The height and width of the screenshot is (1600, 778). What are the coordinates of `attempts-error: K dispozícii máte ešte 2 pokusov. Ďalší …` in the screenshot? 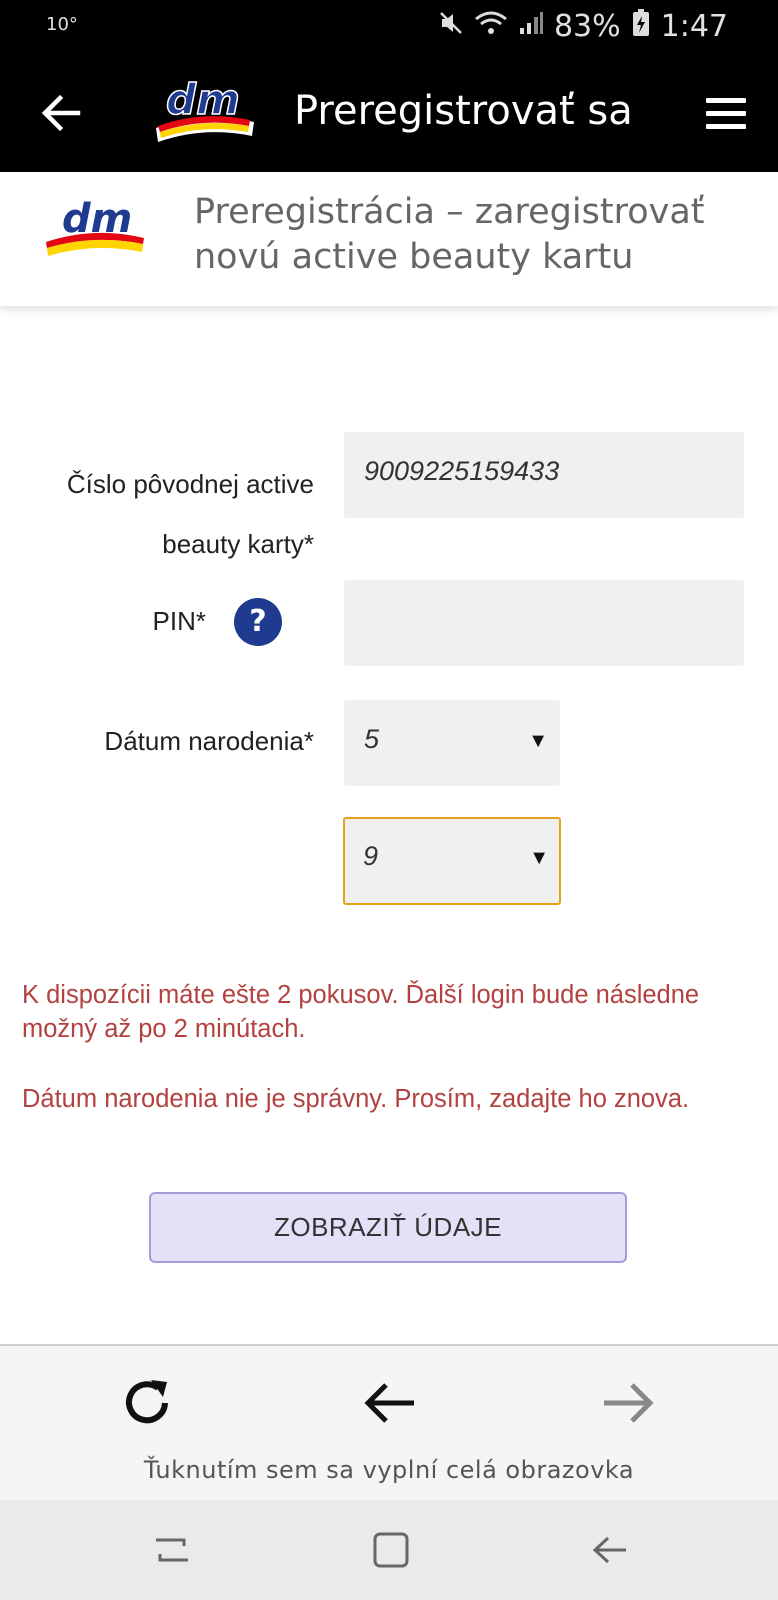 It's located at (361, 1012).